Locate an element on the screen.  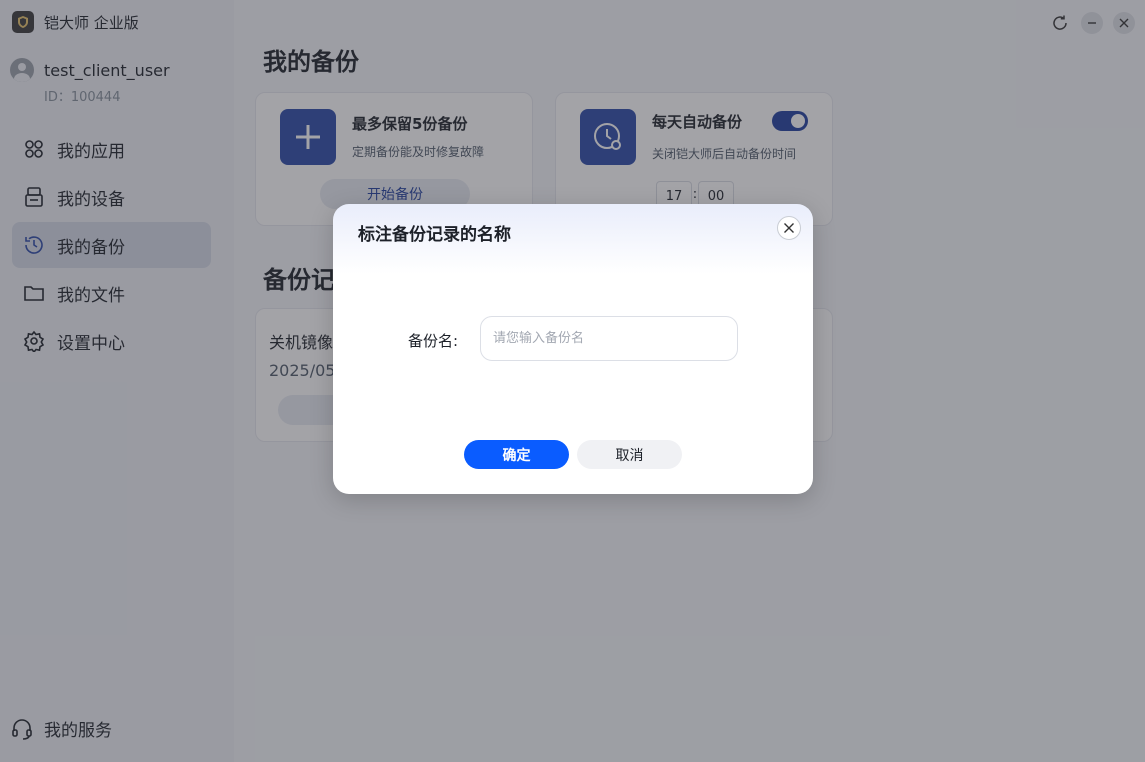
confirm-button: 确定 is located at coordinates (516, 454).